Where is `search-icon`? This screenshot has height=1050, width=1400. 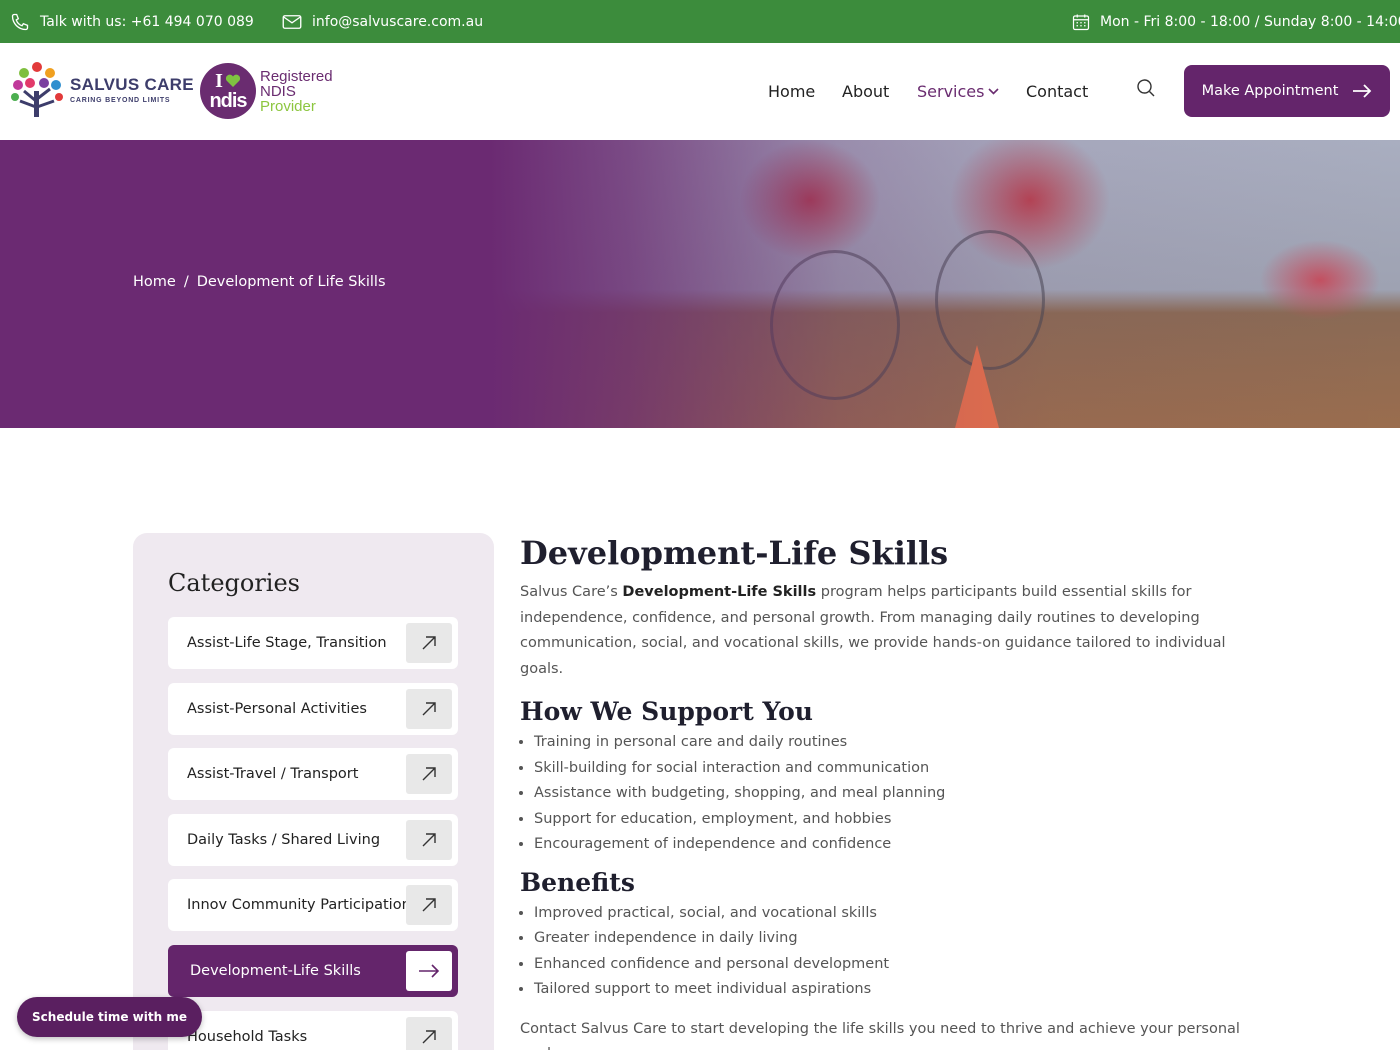
search-icon is located at coordinates (1146, 88).